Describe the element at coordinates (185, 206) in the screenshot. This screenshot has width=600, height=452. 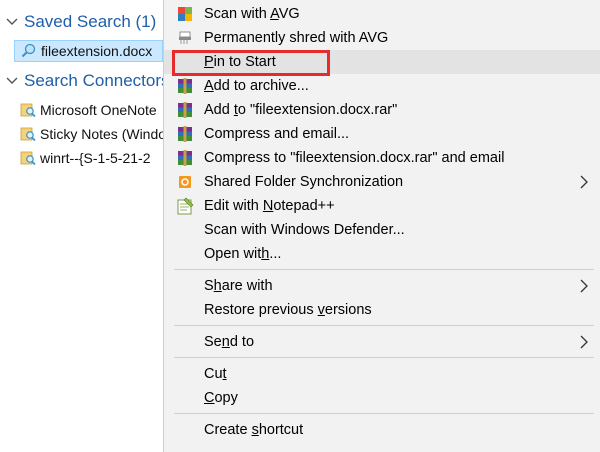
I see `notepadpp-icon` at that location.